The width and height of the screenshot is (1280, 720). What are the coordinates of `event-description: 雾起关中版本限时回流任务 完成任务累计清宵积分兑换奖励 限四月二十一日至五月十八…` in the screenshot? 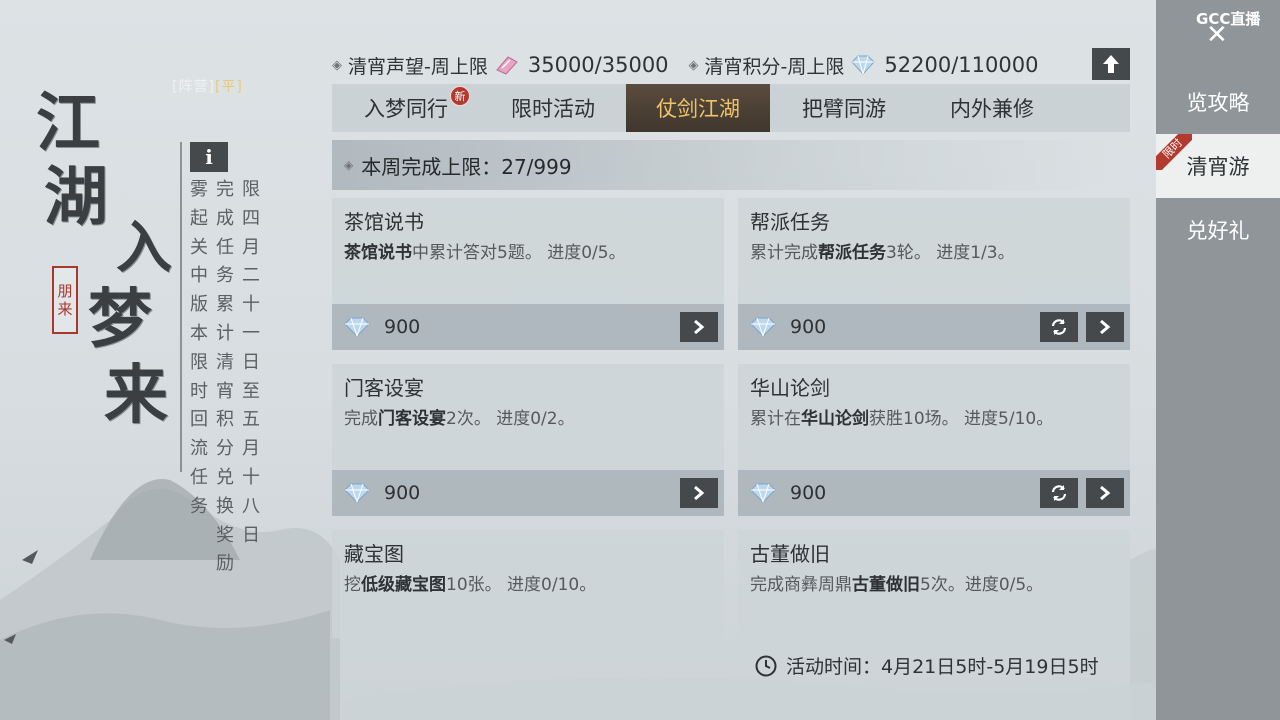 It's located at (225, 377).